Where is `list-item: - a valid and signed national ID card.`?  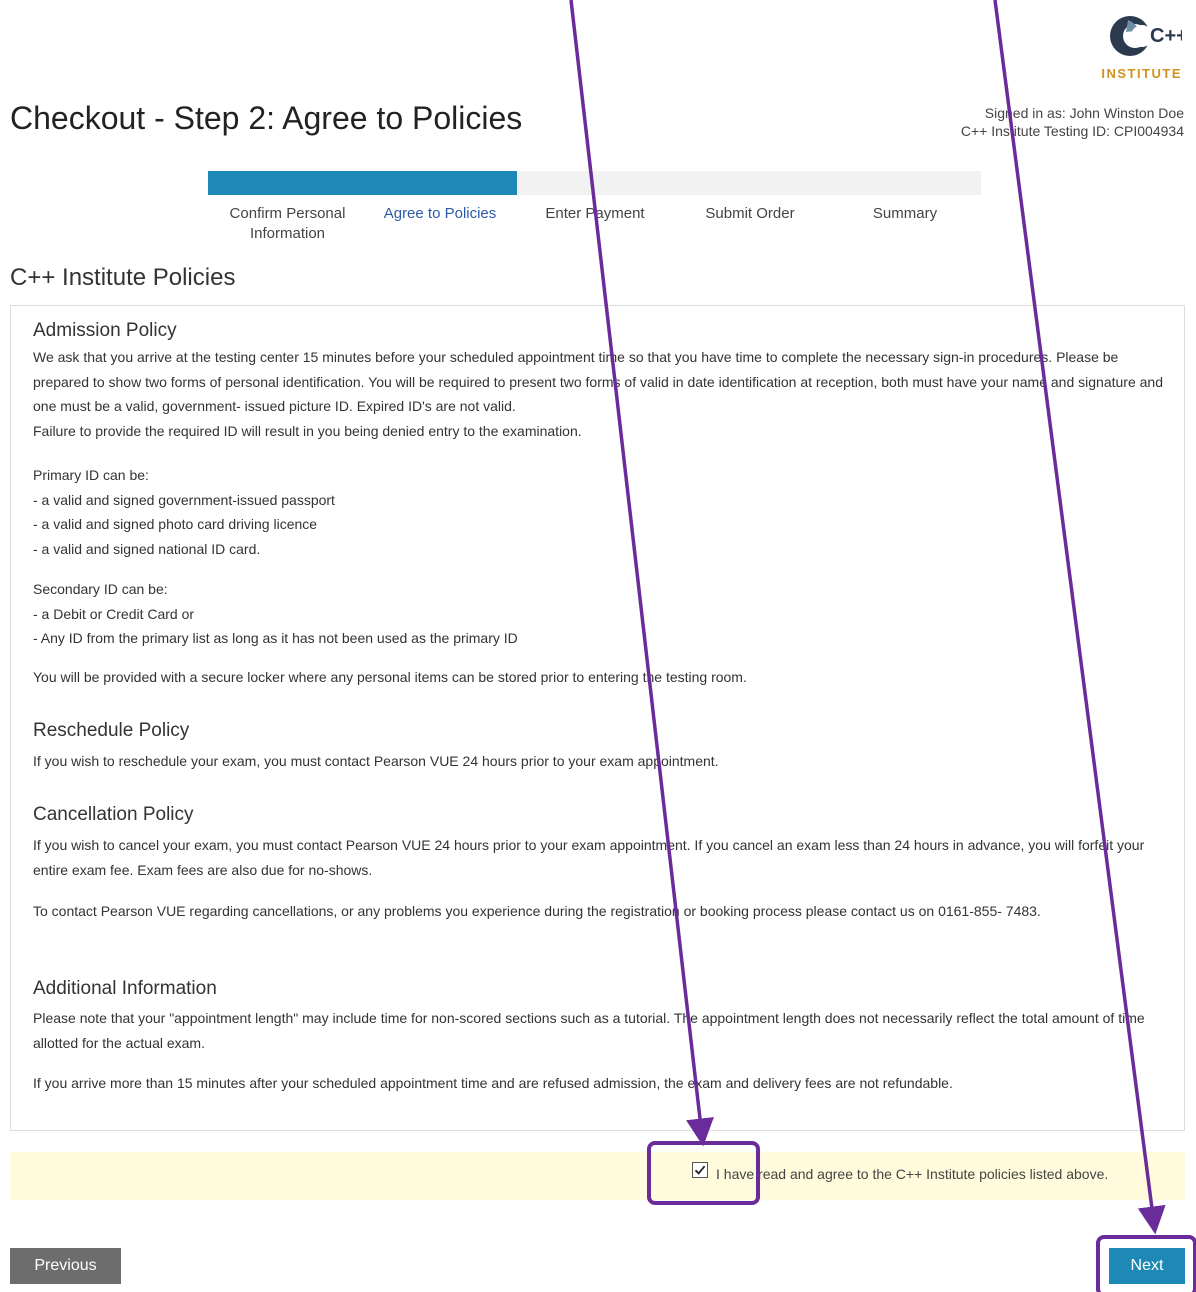 list-item: - a valid and signed national ID card. is located at coordinates (147, 548).